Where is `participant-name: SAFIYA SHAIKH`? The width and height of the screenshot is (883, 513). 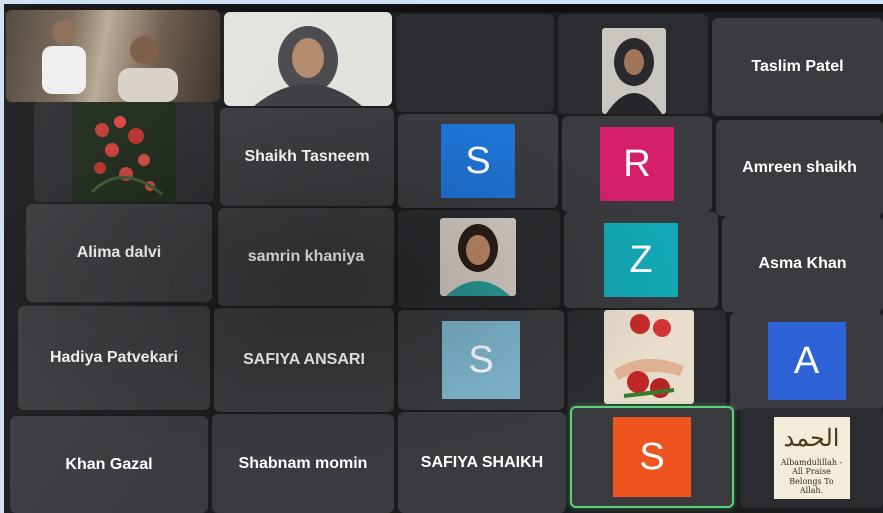 participant-name: SAFIYA SHAIKH is located at coordinates (482, 462).